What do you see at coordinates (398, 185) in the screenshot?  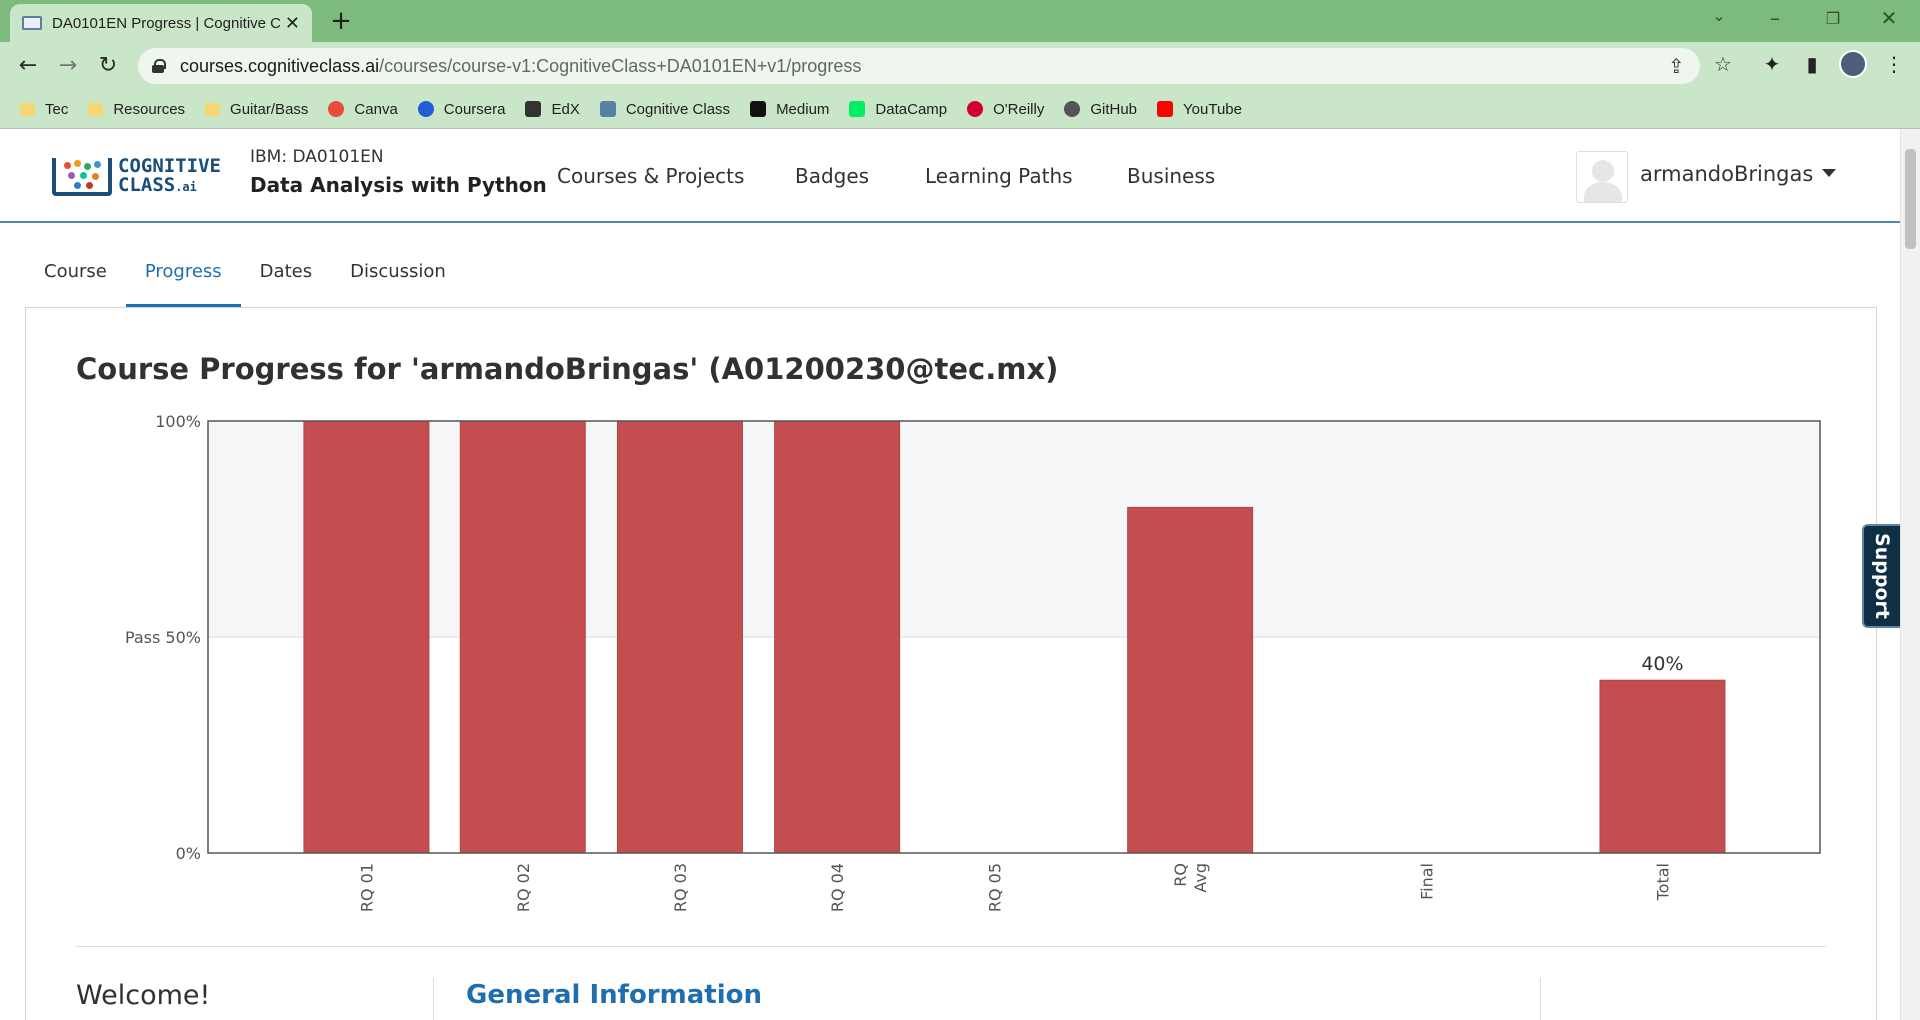 I see `course-name: Data Analysis with Python` at bounding box center [398, 185].